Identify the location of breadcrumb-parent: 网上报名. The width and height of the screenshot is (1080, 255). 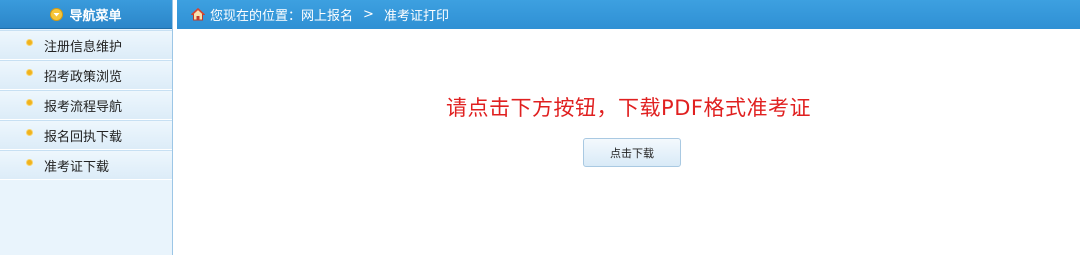
(327, 14).